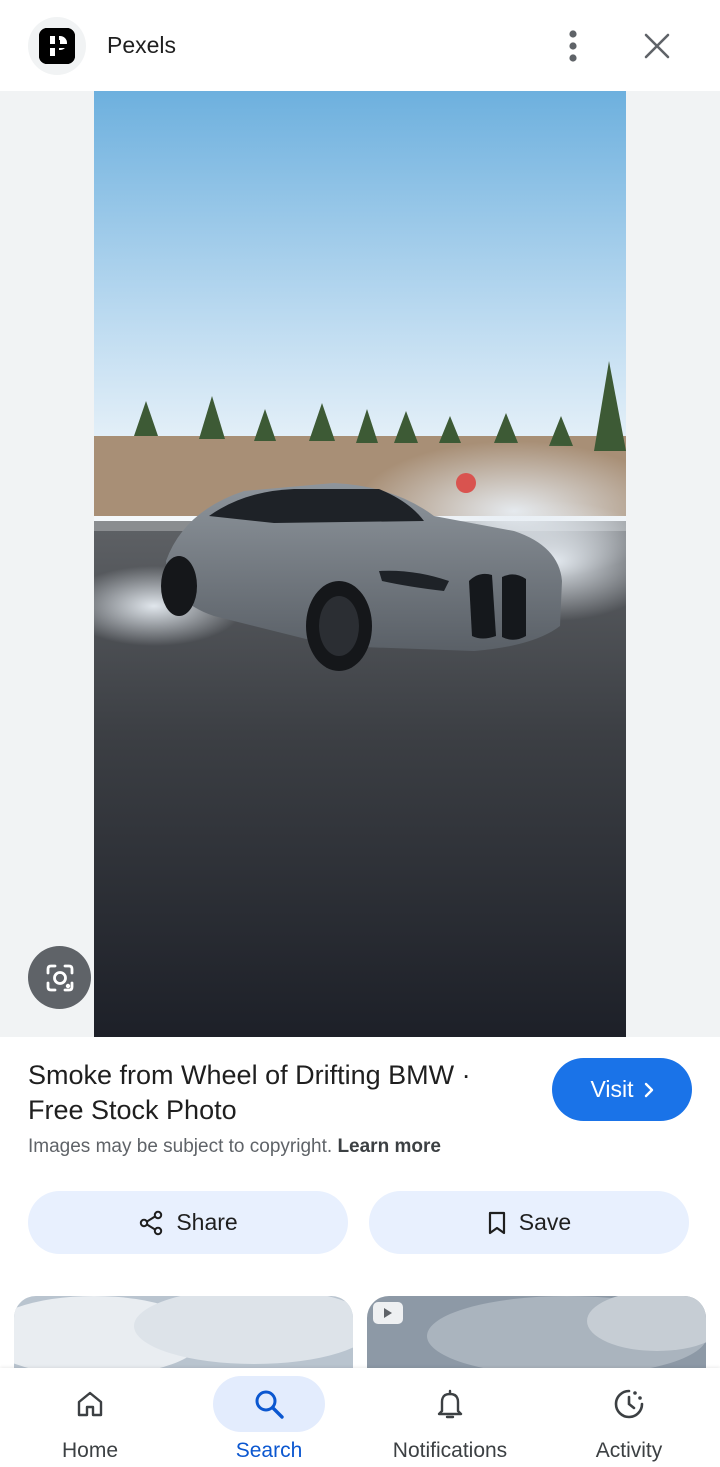 This screenshot has width=720, height=1467. I want to click on bottom-navigation: Home Search Notifications Activity, so click(360, 1417).